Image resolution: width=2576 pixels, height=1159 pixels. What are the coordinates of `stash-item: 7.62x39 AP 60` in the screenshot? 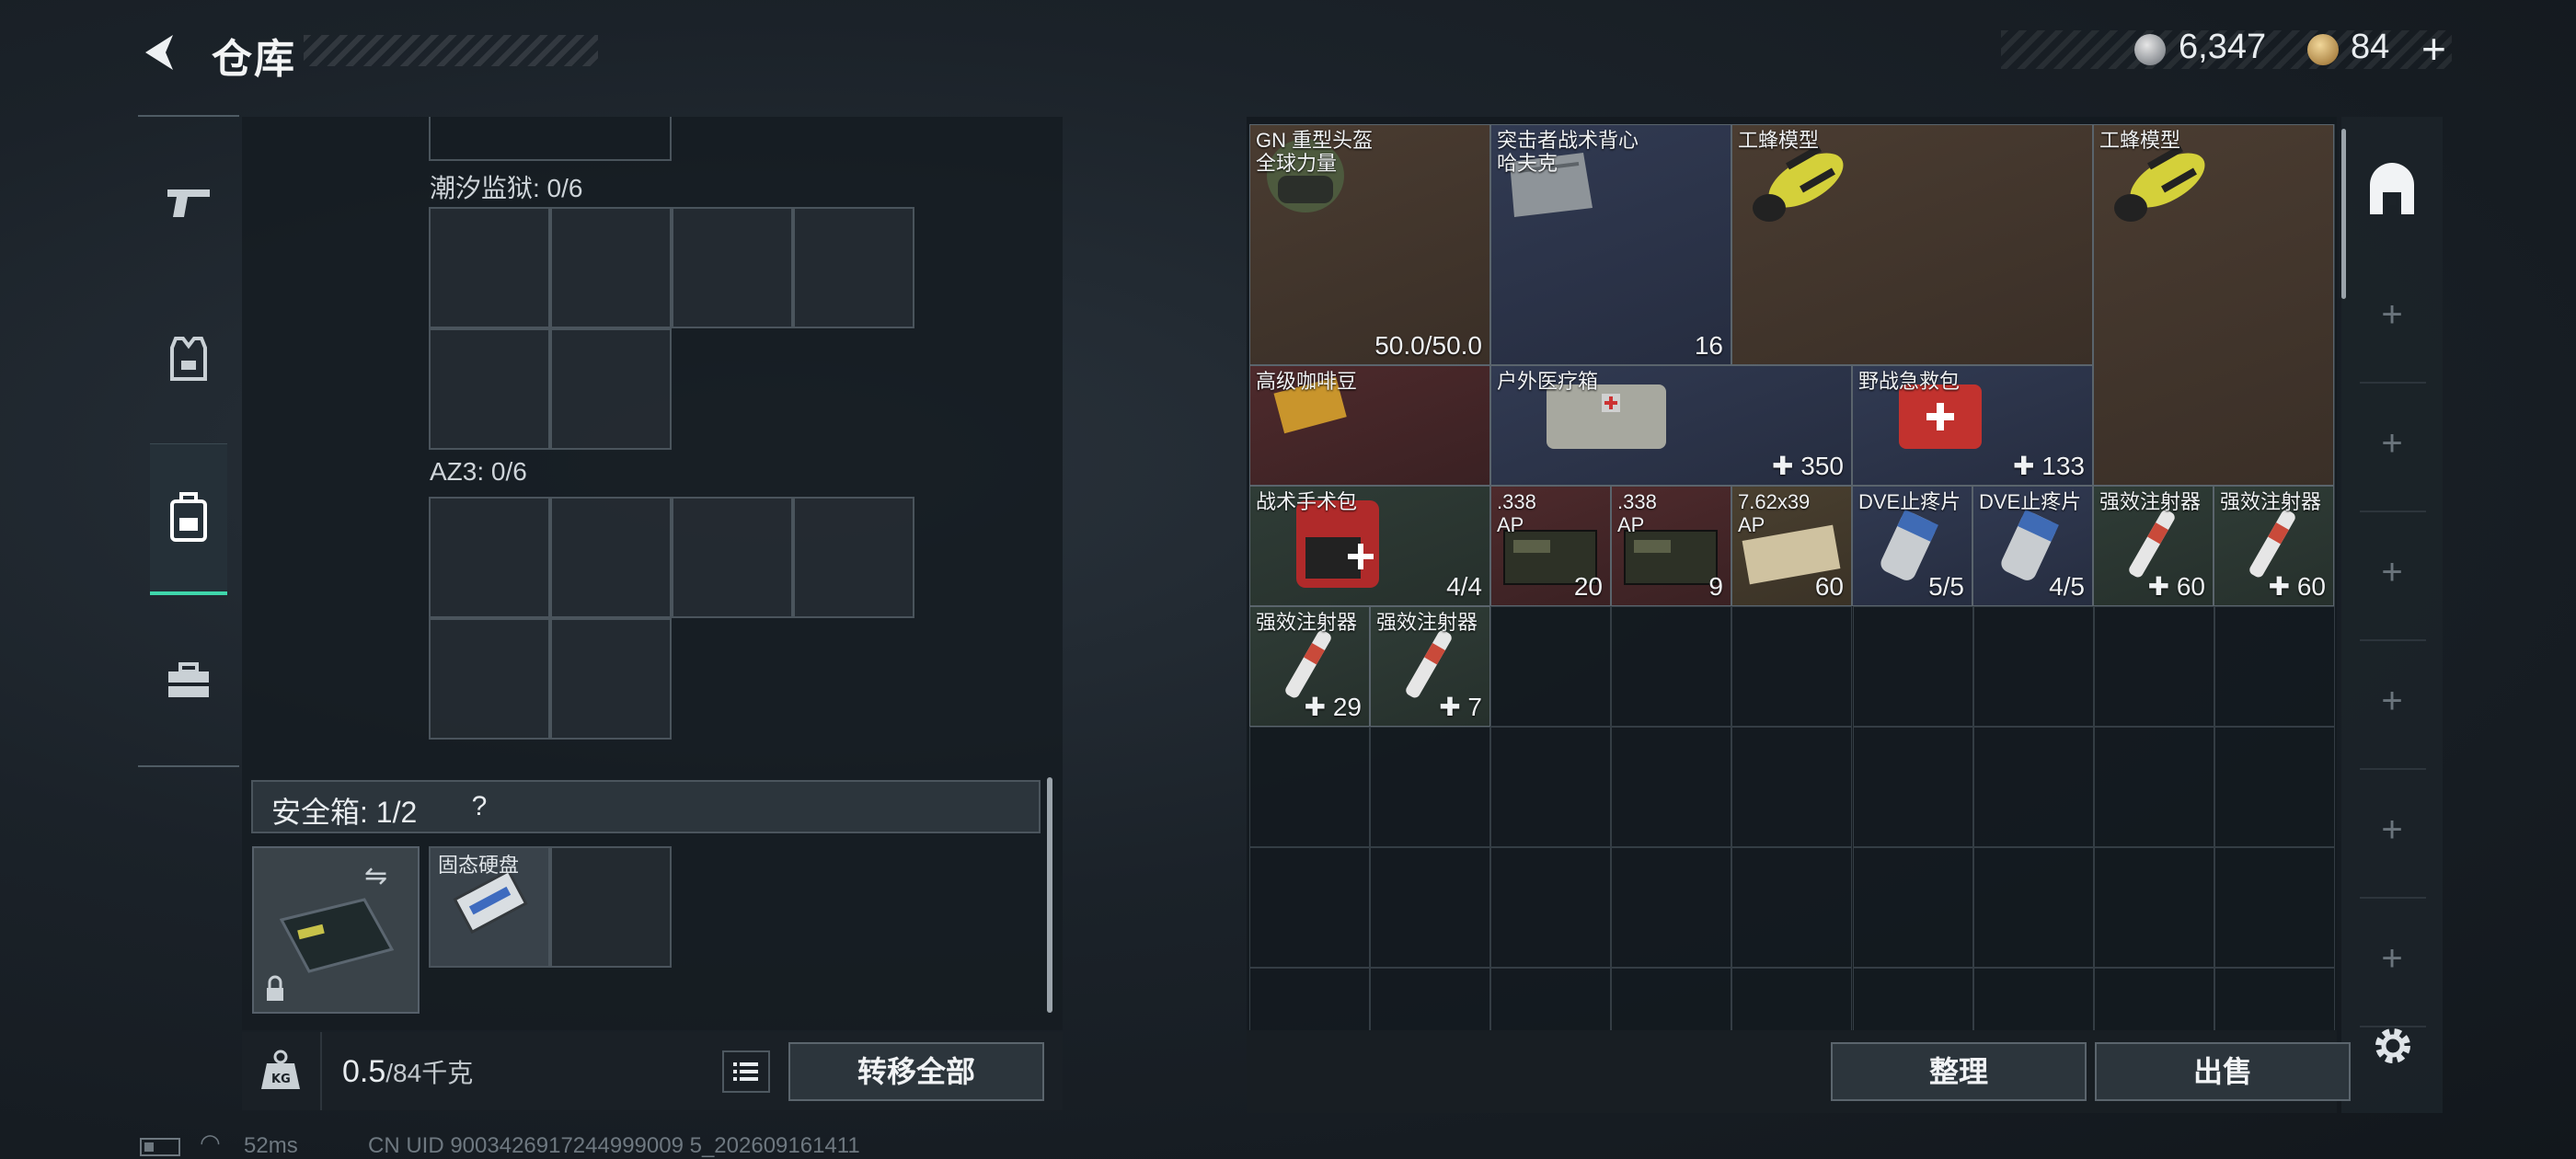 It's located at (1791, 546).